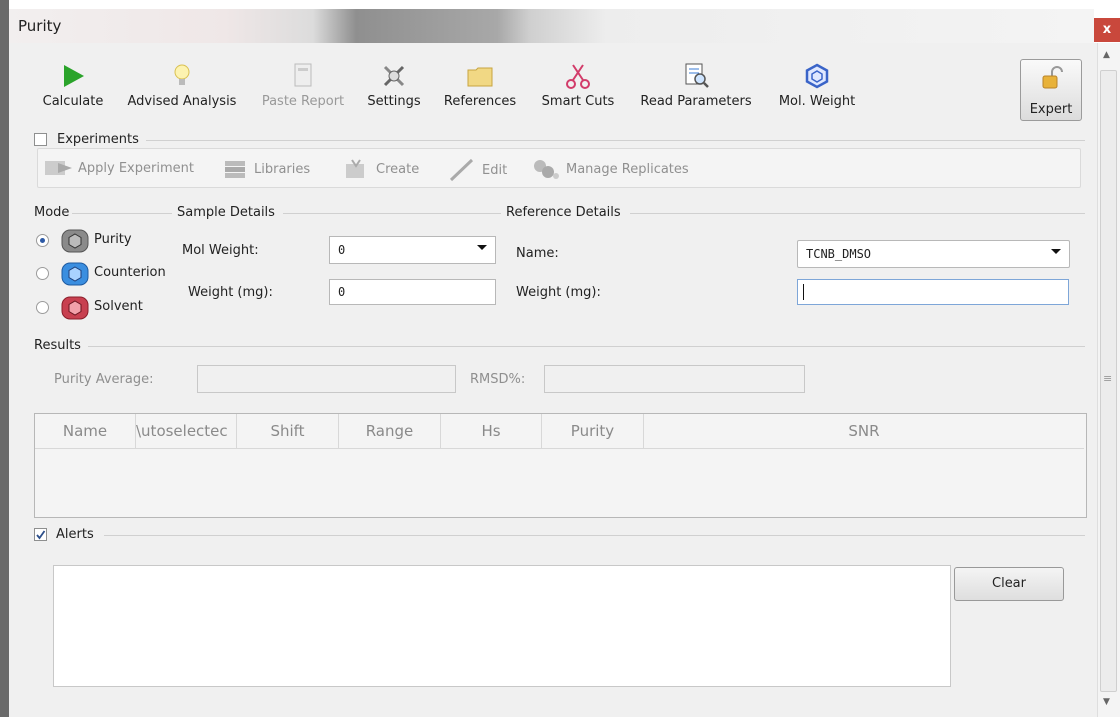  I want to click on report-icon, so click(303, 75).